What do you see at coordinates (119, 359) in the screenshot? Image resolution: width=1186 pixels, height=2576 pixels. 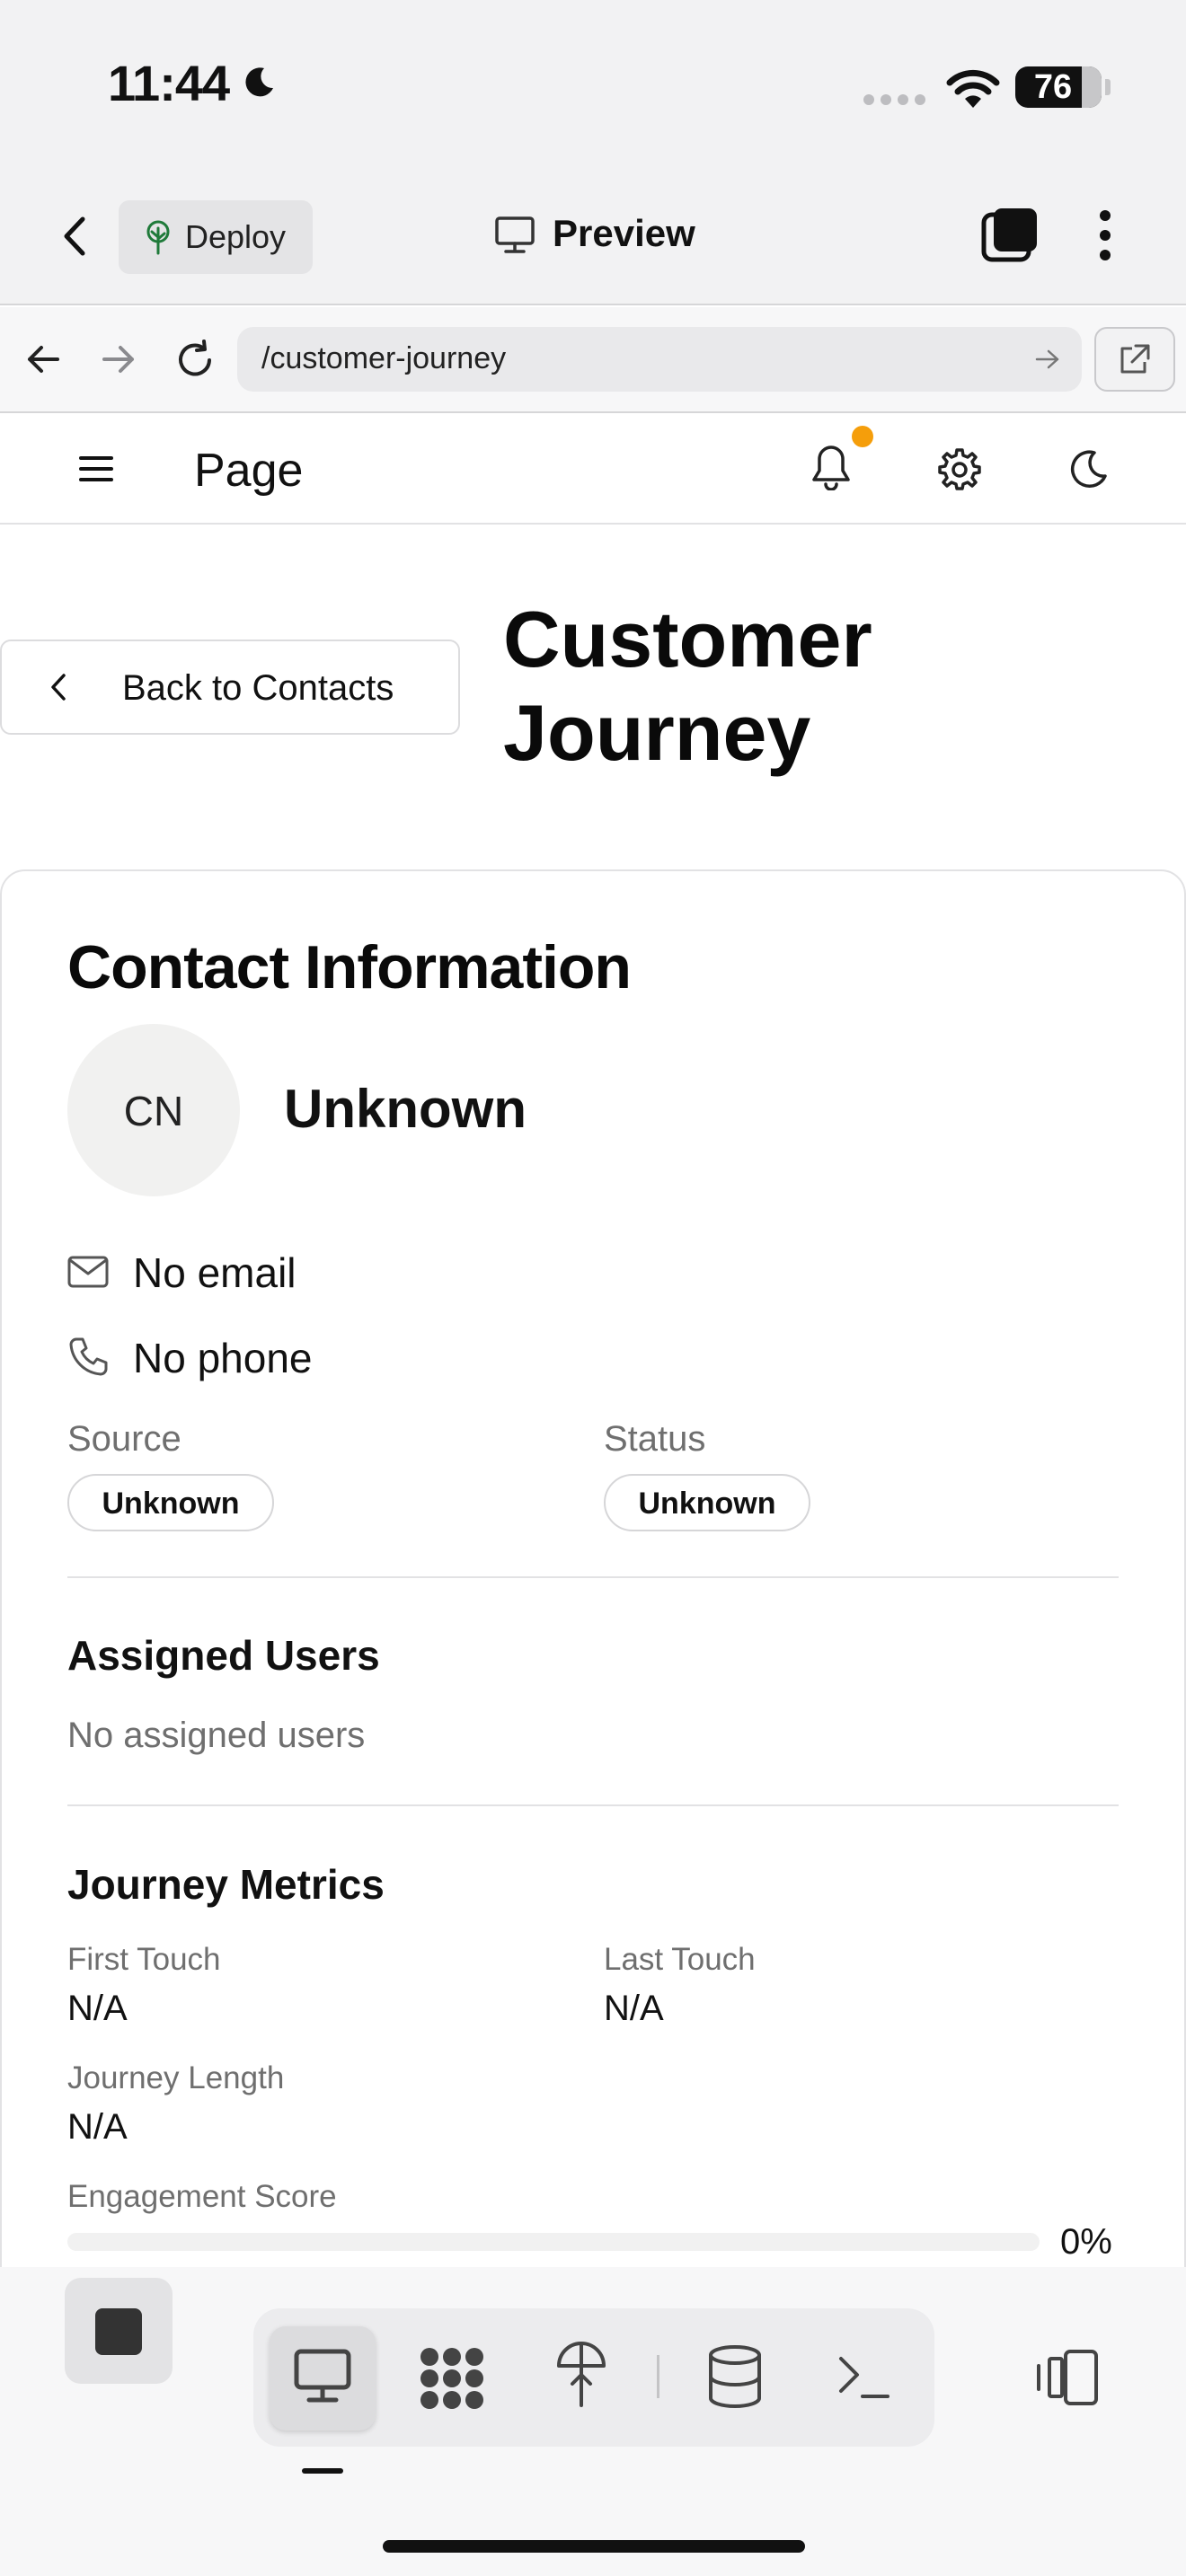 I see `arrow-right-icon` at bounding box center [119, 359].